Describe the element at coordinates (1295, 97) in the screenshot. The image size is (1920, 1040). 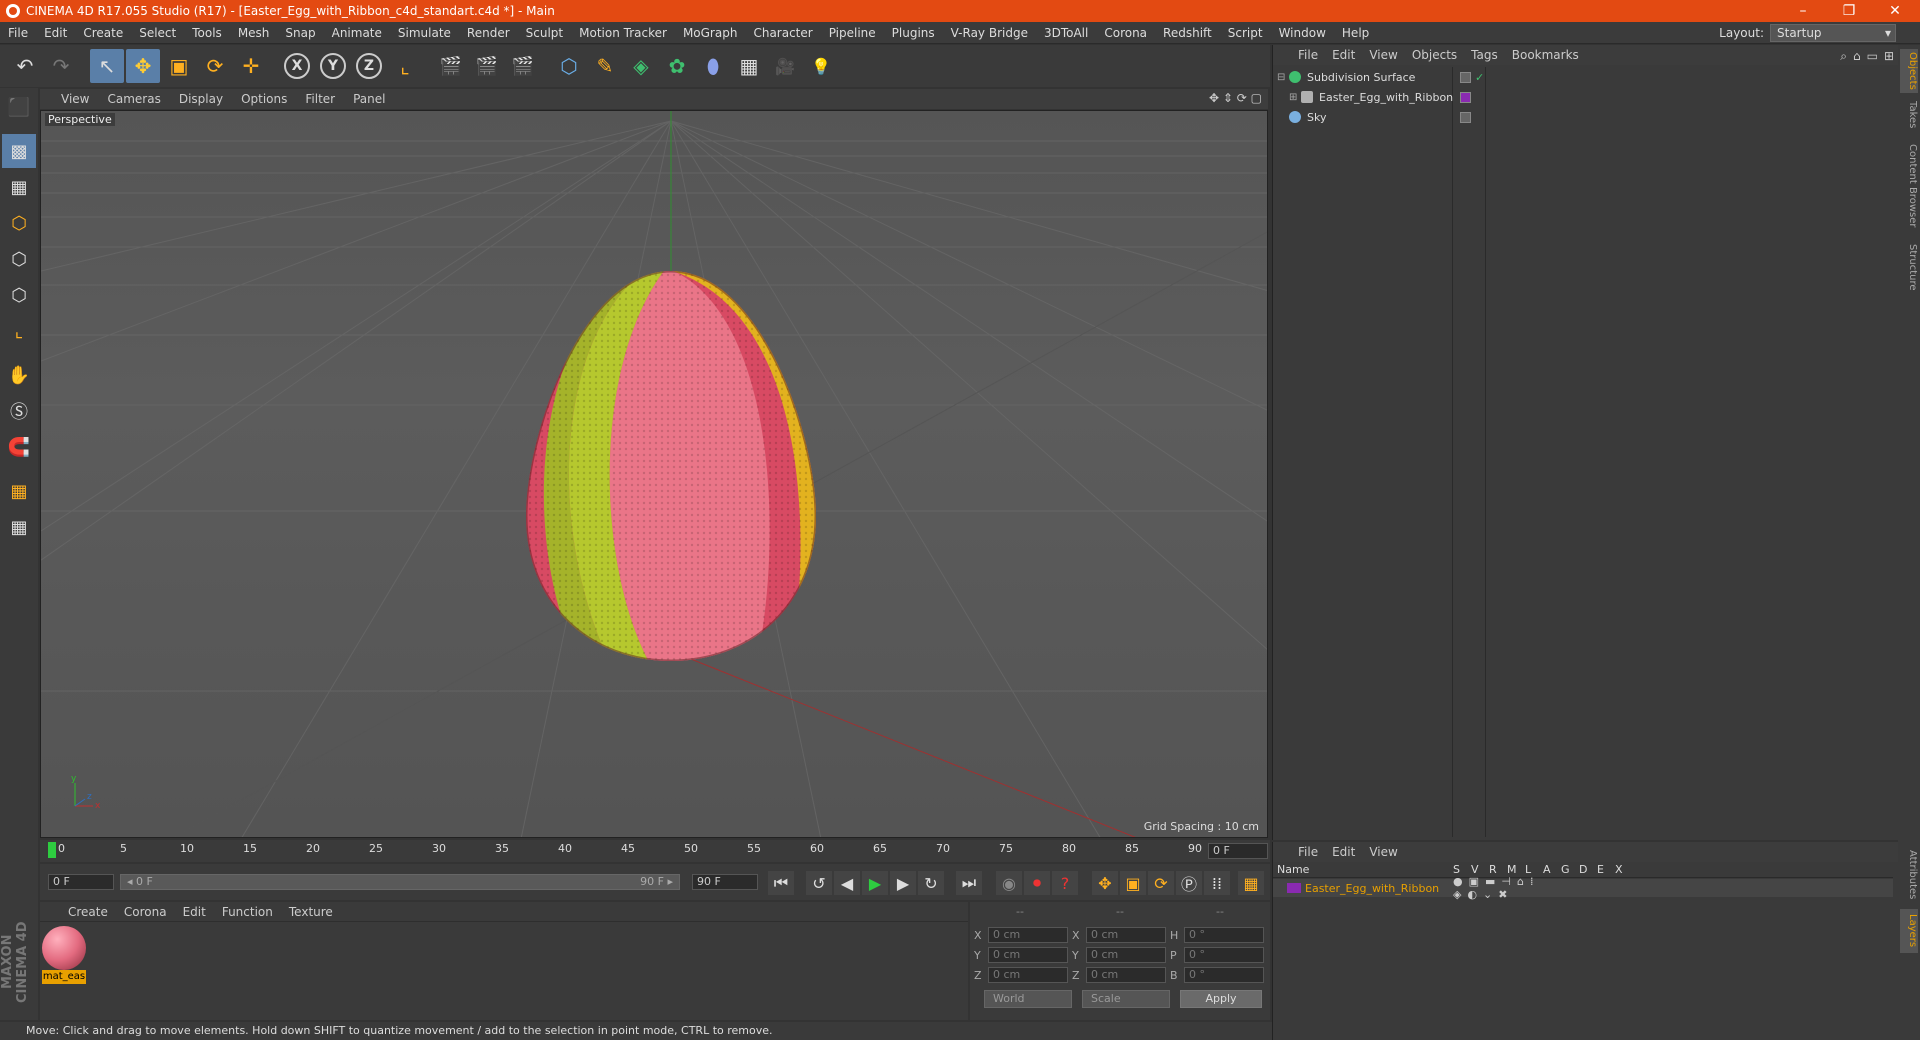
I see `expand-icon: ⊞` at that location.